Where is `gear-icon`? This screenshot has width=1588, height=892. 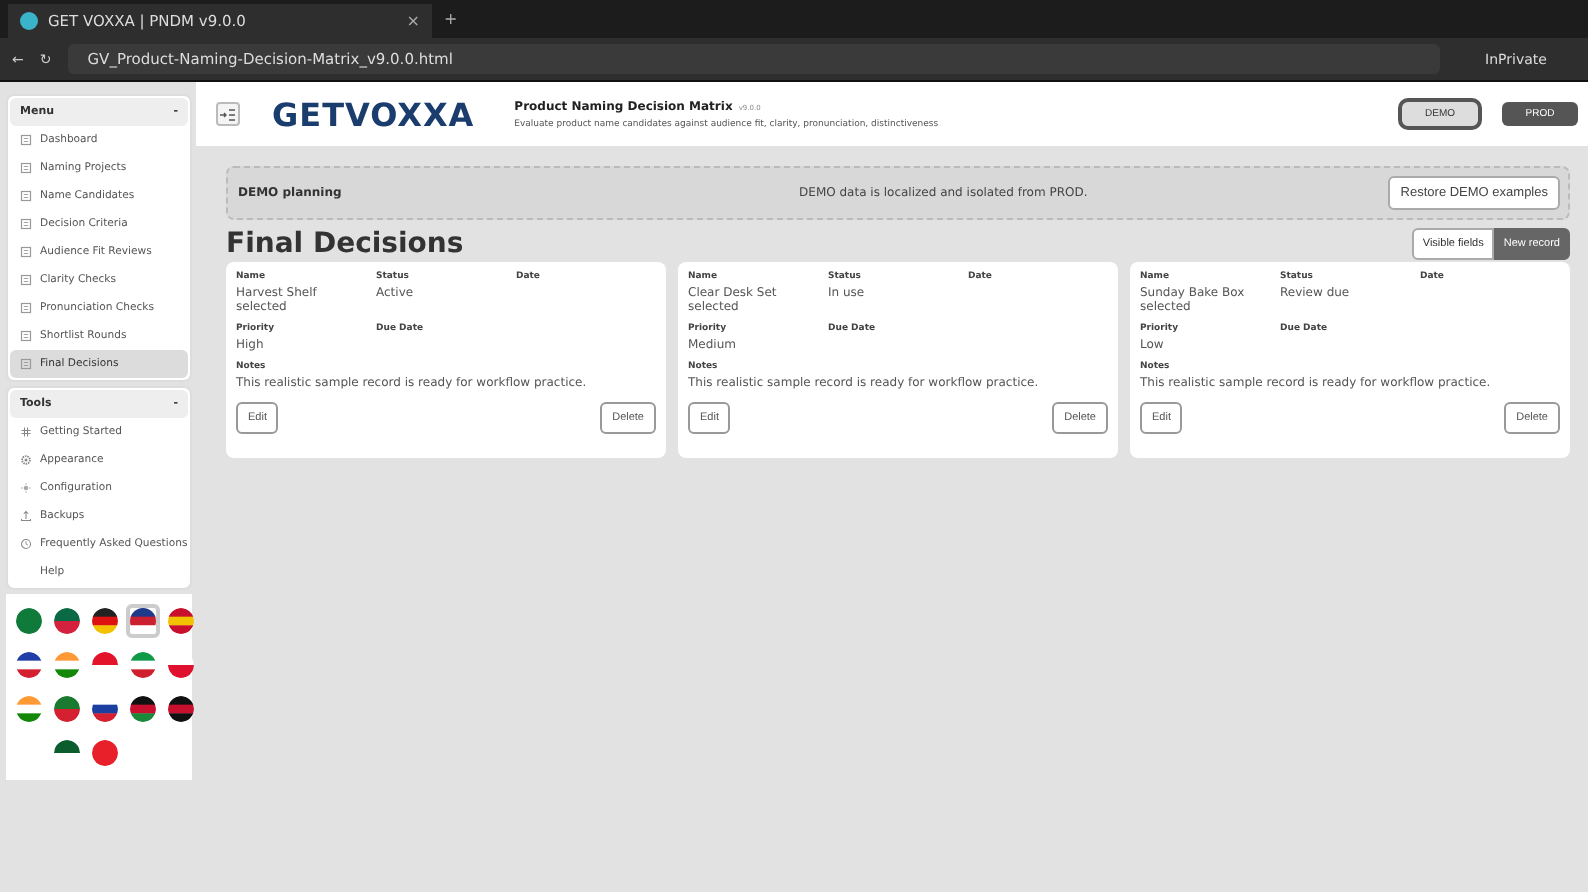
gear-icon is located at coordinates (26, 460).